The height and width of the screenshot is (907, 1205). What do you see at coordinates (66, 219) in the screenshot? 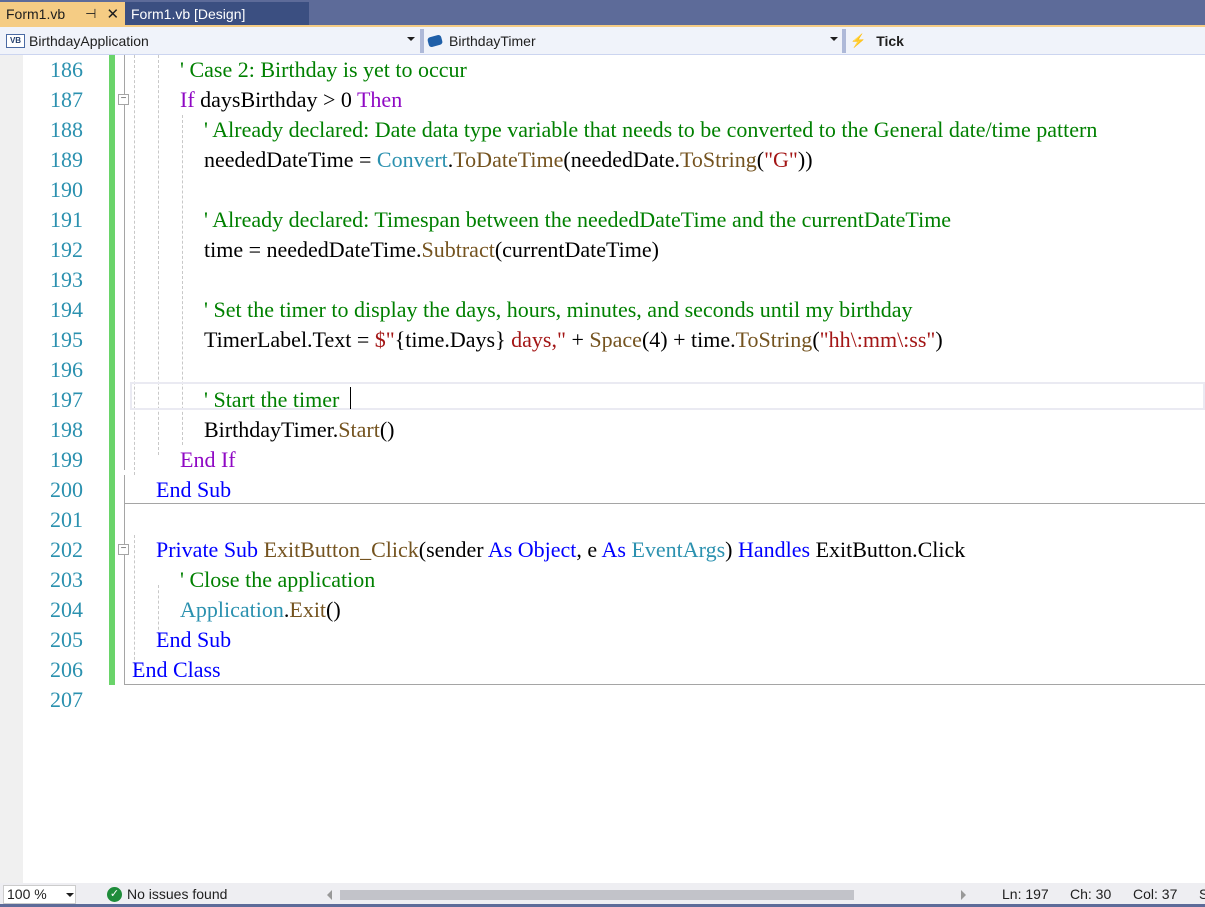
I see `line-number: 191` at bounding box center [66, 219].